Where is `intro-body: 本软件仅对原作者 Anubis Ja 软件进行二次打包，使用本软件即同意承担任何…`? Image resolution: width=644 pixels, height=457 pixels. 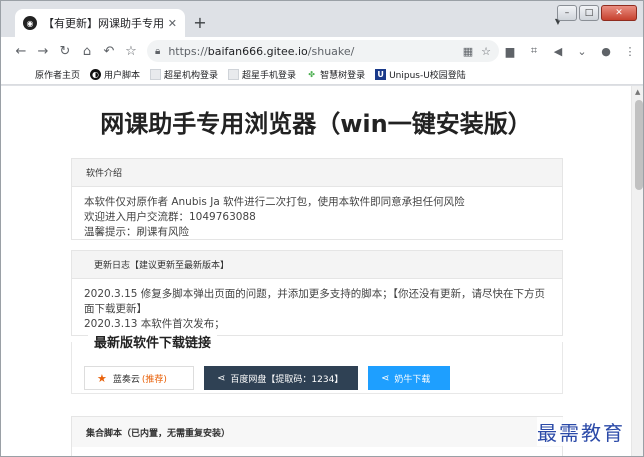
intro-body: 本软件仅对原作者 Anubis Ja 软件进行二次打包，使用本软件即同意承担任何… is located at coordinates (317, 217).